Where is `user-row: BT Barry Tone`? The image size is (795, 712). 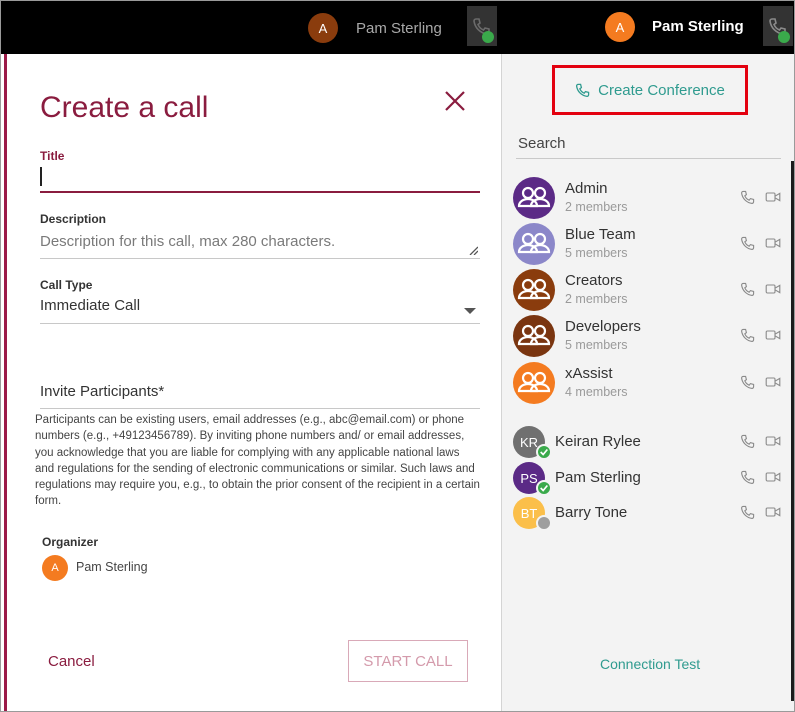 user-row: BT Barry Tone is located at coordinates (647, 519).